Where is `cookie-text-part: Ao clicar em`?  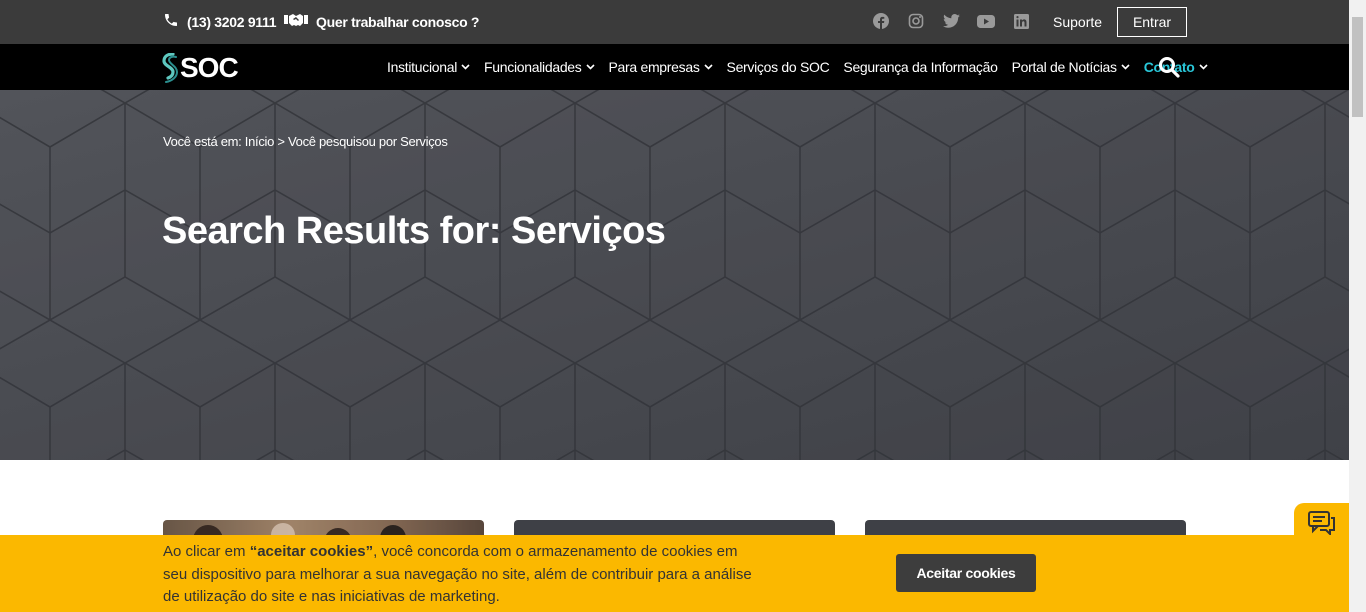 cookie-text-part: Ao clicar em is located at coordinates (206, 551).